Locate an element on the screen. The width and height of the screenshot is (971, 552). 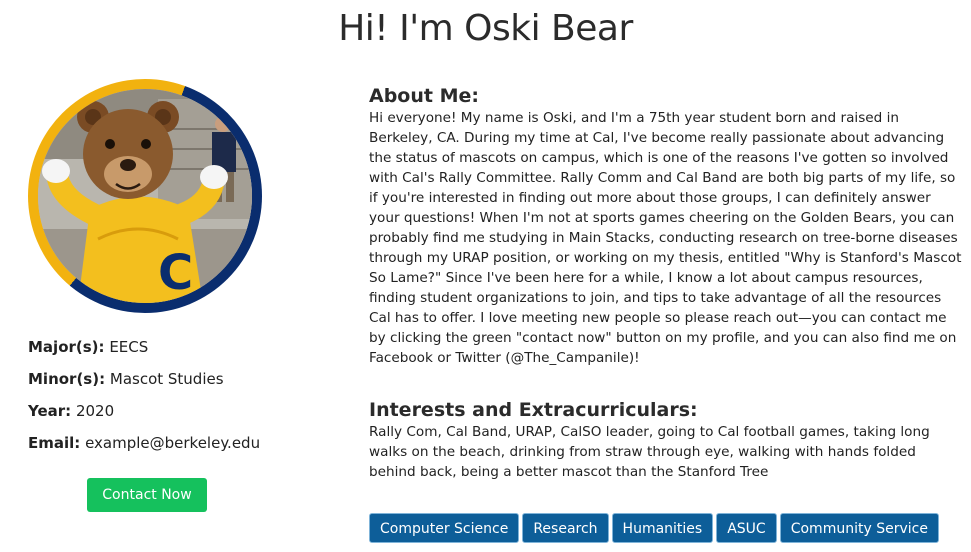
tag-community-service: Community Service is located at coordinates (859, 528).